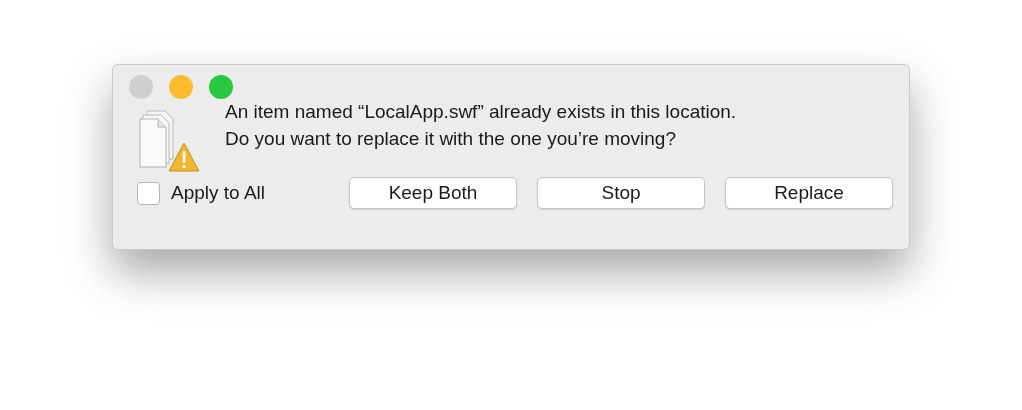  I want to click on dialog-button: Keep Both, so click(433, 193).